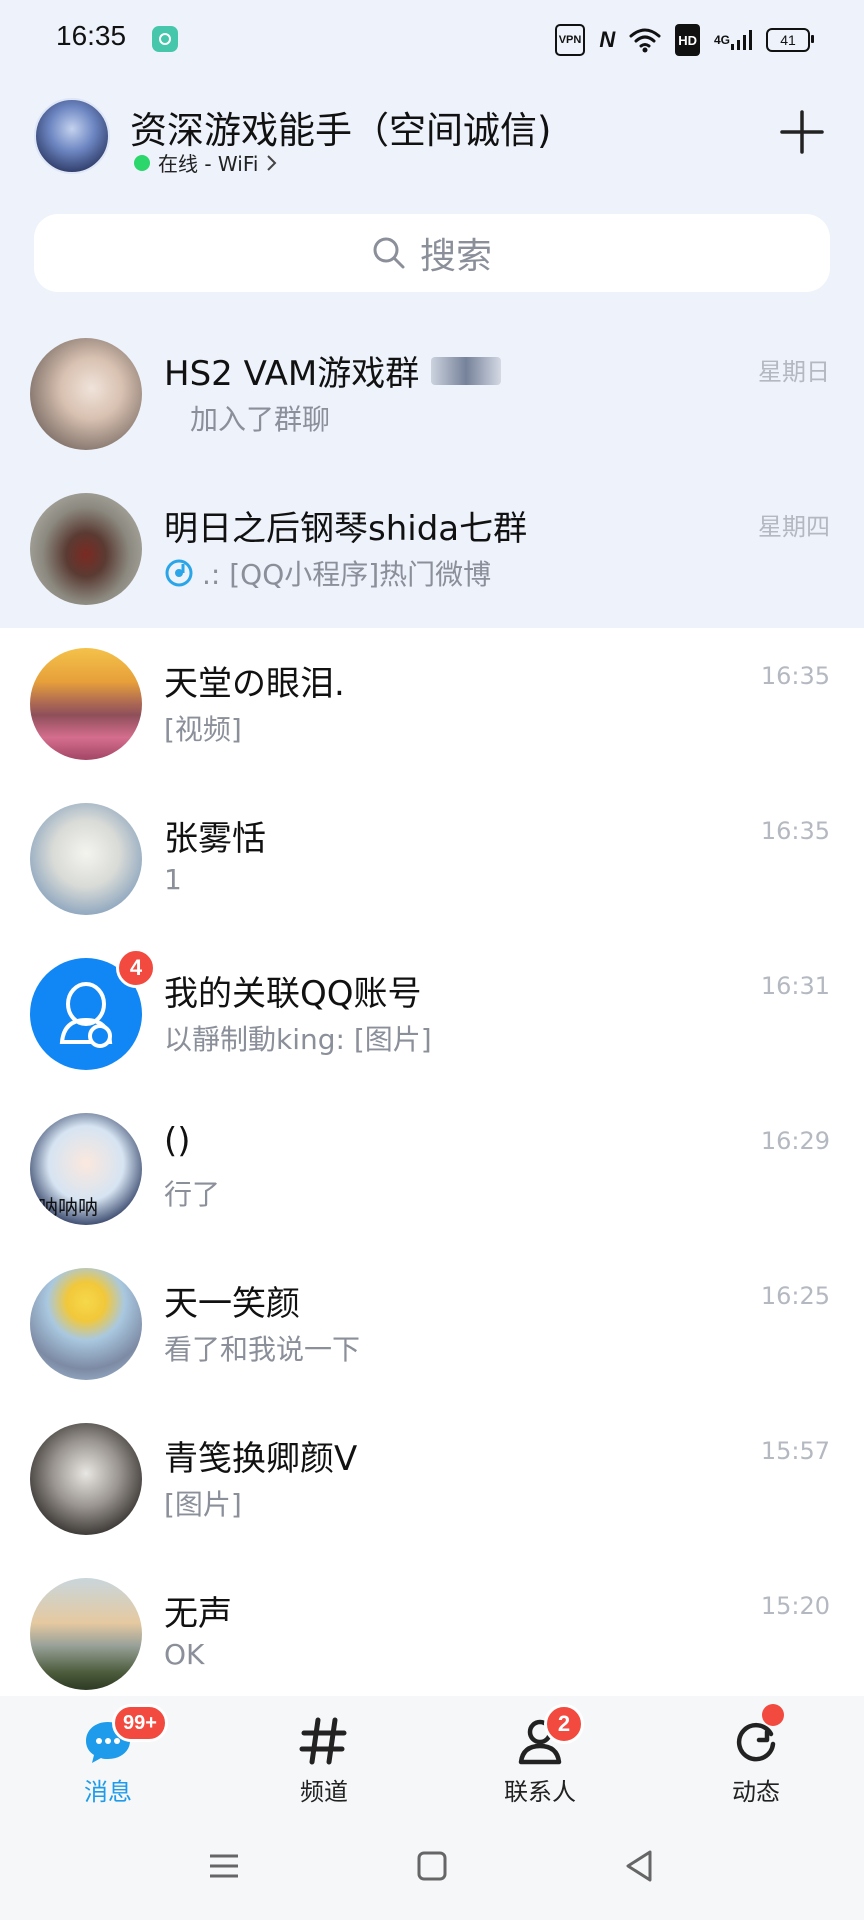 The image size is (864, 1920). I want to click on tab-moments-label: 动态, so click(756, 1792).